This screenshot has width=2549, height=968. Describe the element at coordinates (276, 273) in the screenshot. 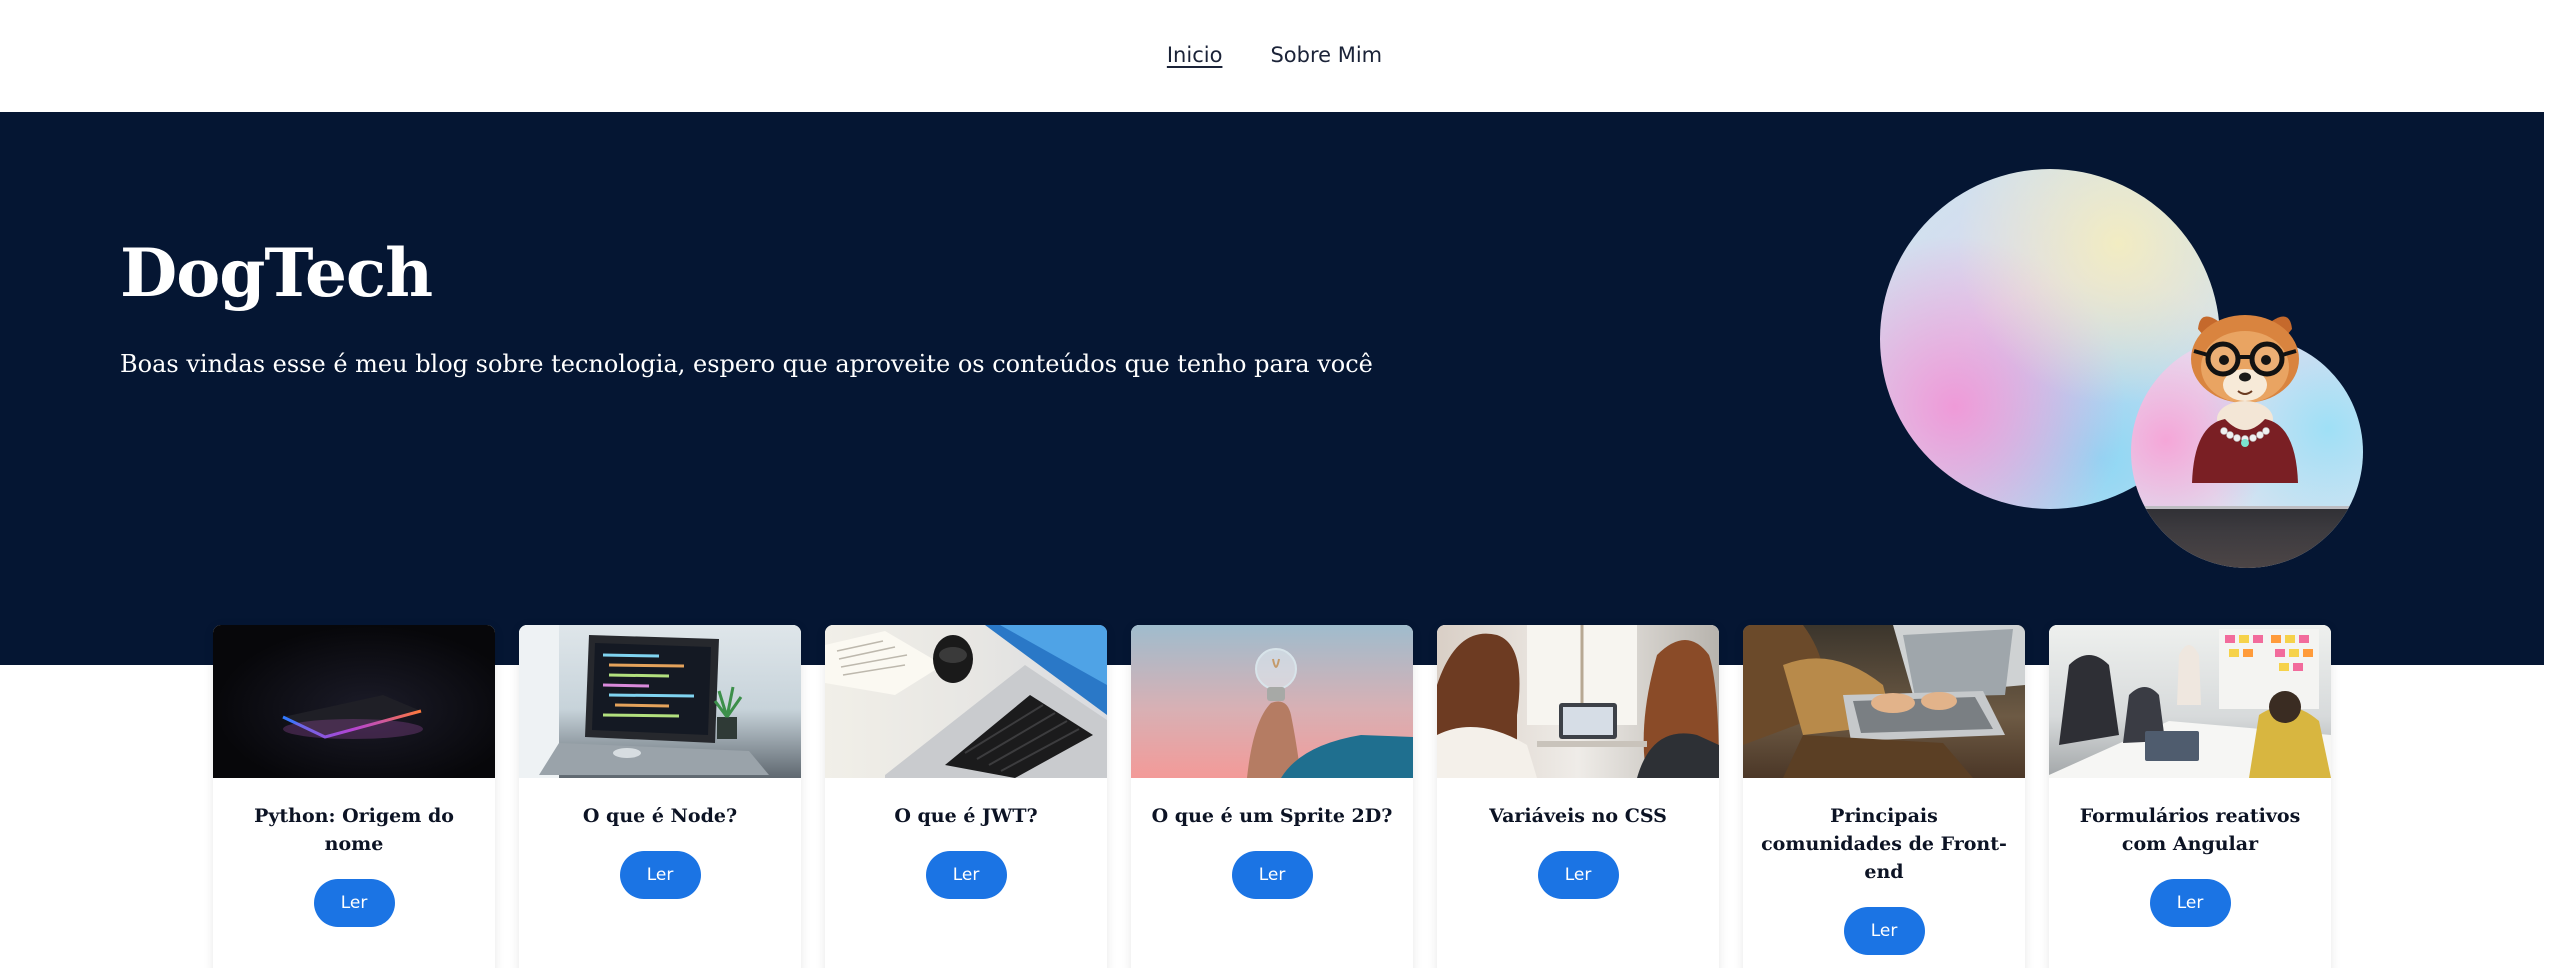

I see `site-title: DogTech` at that location.